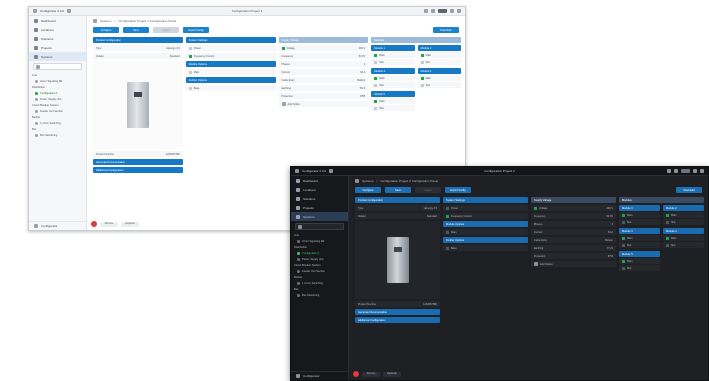 This screenshot has width=709, height=381. Describe the element at coordinates (297, 171) in the screenshot. I see `menu-icon` at that location.